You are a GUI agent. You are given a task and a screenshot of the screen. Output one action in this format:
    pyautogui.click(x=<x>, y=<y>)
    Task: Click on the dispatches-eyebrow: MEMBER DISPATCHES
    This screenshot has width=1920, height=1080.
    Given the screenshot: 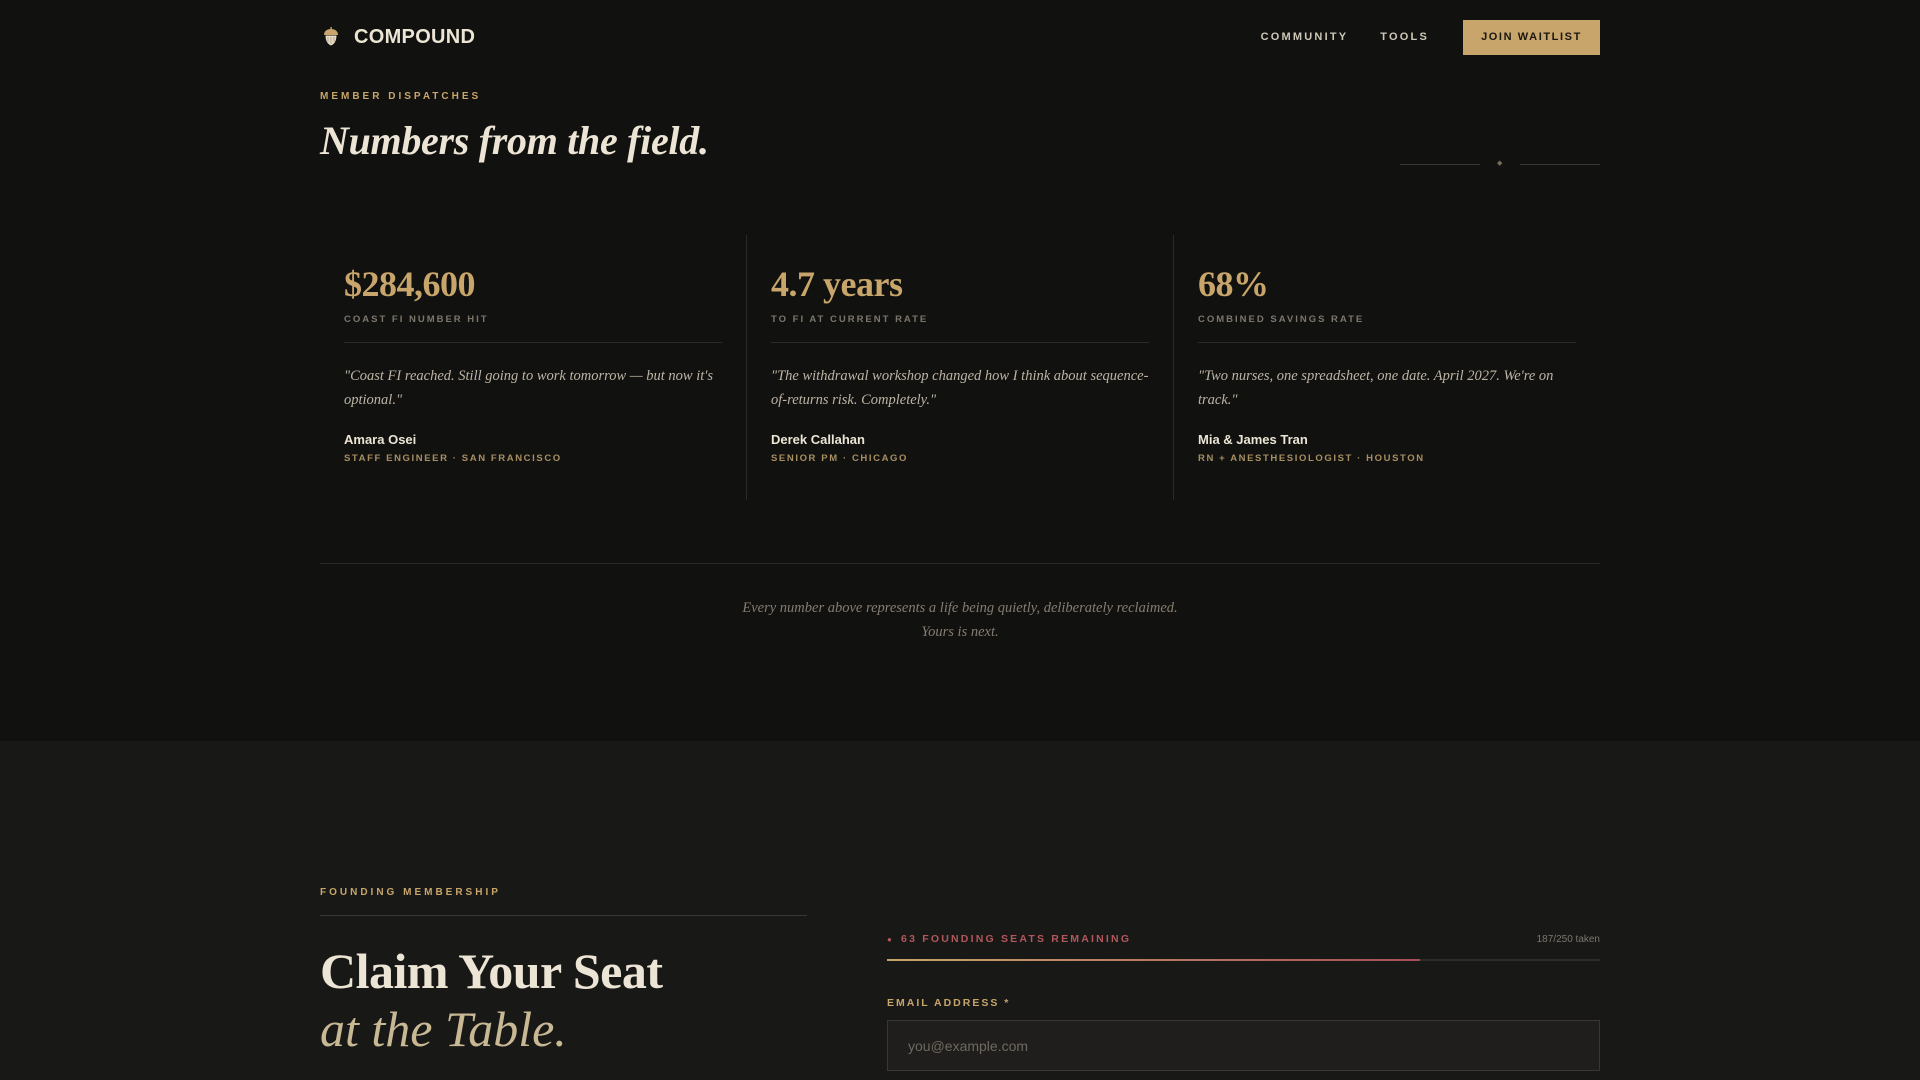 What is the action you would take?
    pyautogui.click(x=401, y=96)
    